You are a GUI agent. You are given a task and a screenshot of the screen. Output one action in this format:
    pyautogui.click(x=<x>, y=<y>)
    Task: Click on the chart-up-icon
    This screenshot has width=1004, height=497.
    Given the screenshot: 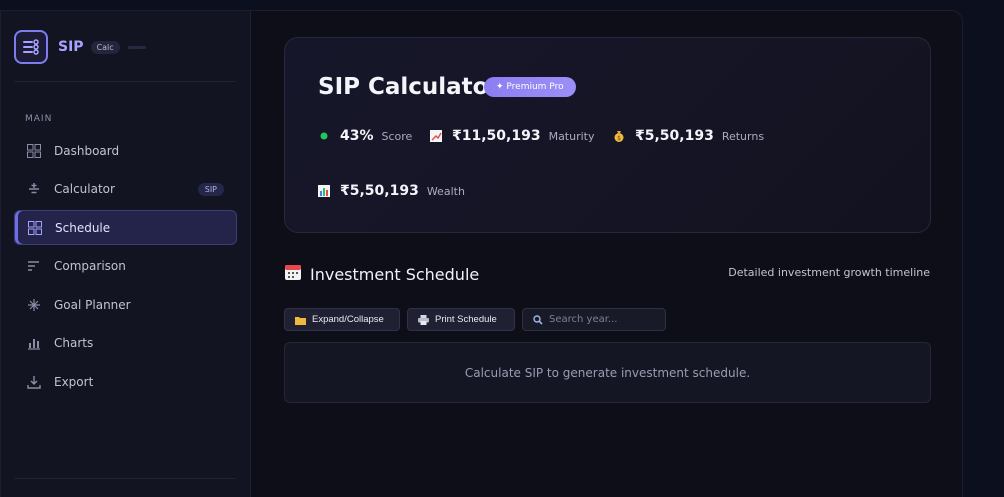 What is the action you would take?
    pyautogui.click(x=436, y=136)
    